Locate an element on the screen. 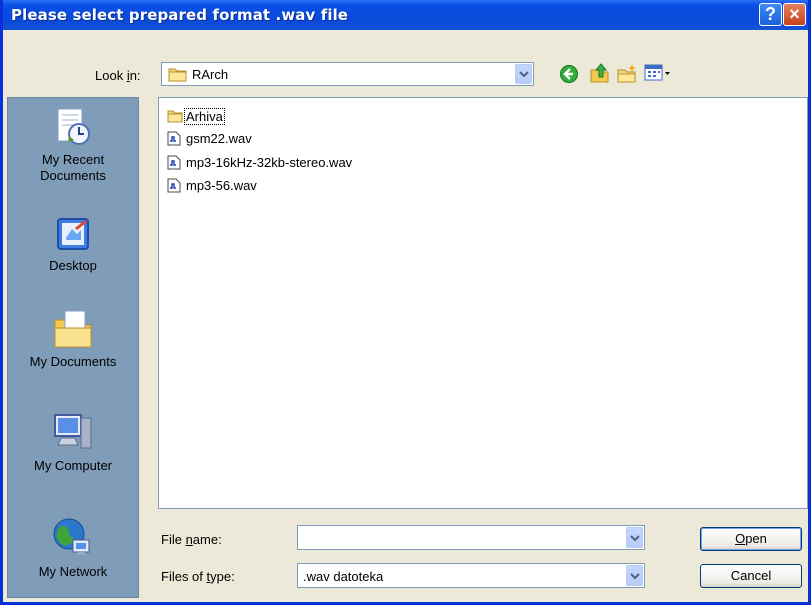  help-button: ? is located at coordinates (770, 14).